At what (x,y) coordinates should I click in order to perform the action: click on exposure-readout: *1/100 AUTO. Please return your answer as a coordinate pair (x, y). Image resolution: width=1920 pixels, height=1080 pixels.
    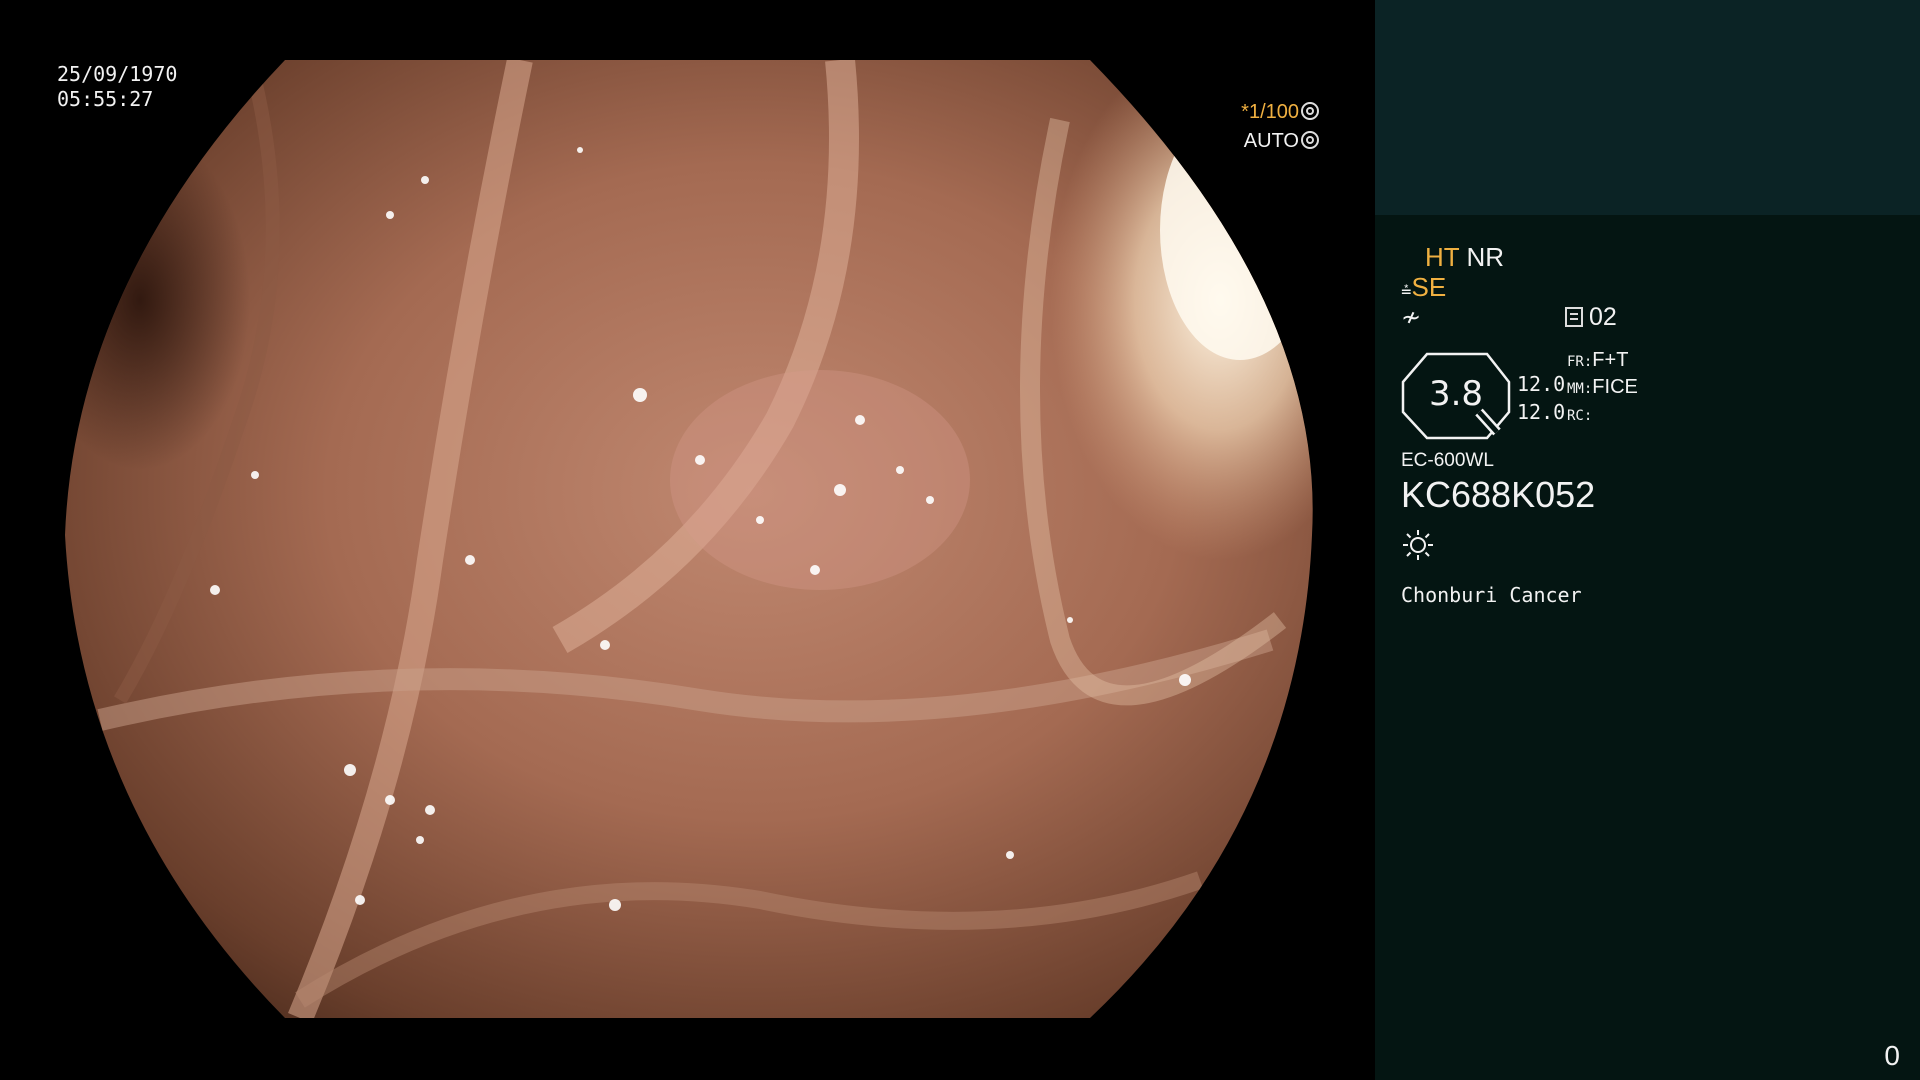
    Looking at the image, I should click on (1280, 127).